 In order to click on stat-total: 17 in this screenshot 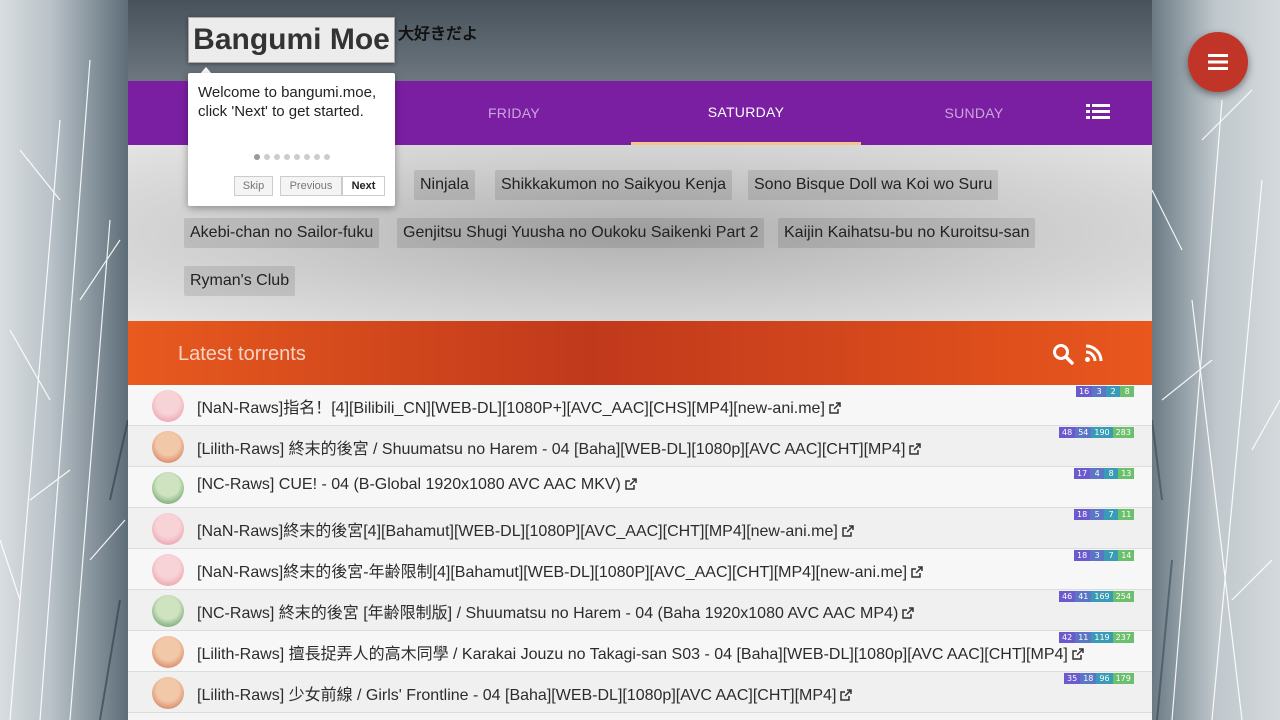, I will do `click(1082, 473)`.